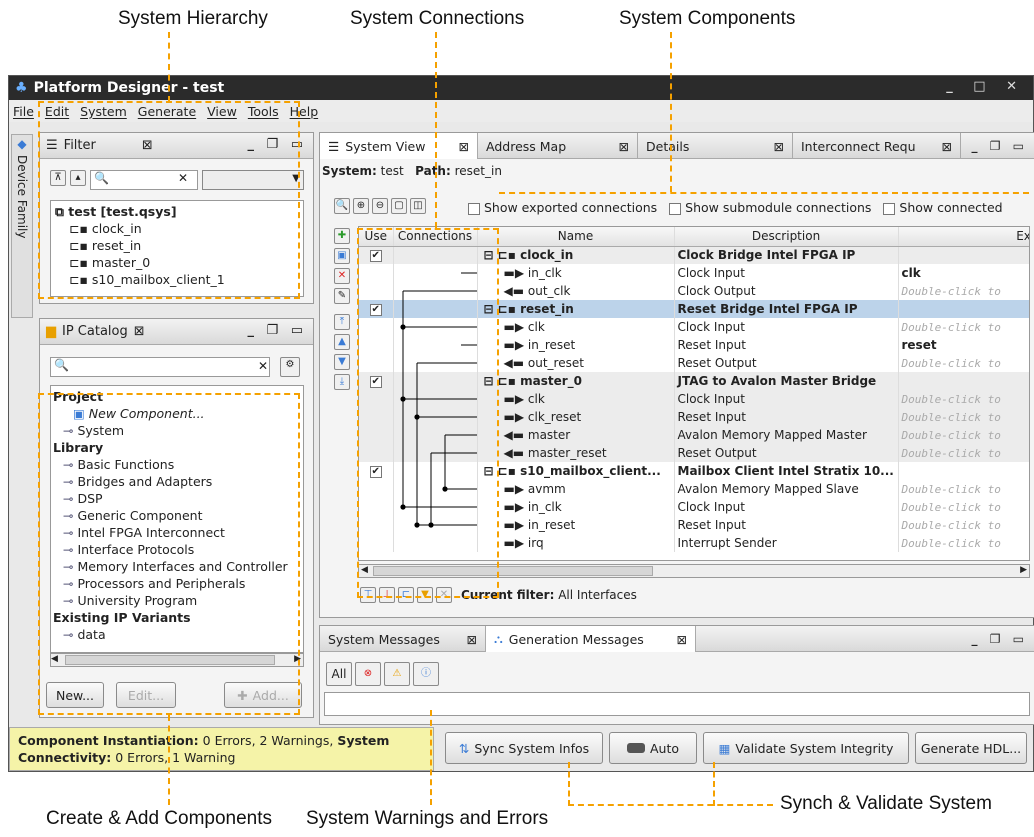 The image size is (1034, 837). What do you see at coordinates (576, 435) in the screenshot?
I see `name-cell: ◀▬ master` at bounding box center [576, 435].